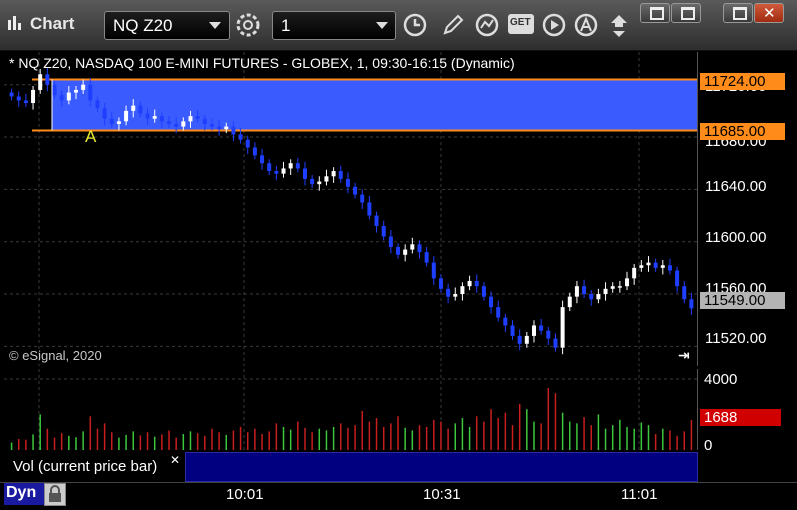 This screenshot has height=510, width=797. What do you see at coordinates (736, 186) in the screenshot?
I see `price-tick-label: 11640.00` at bounding box center [736, 186].